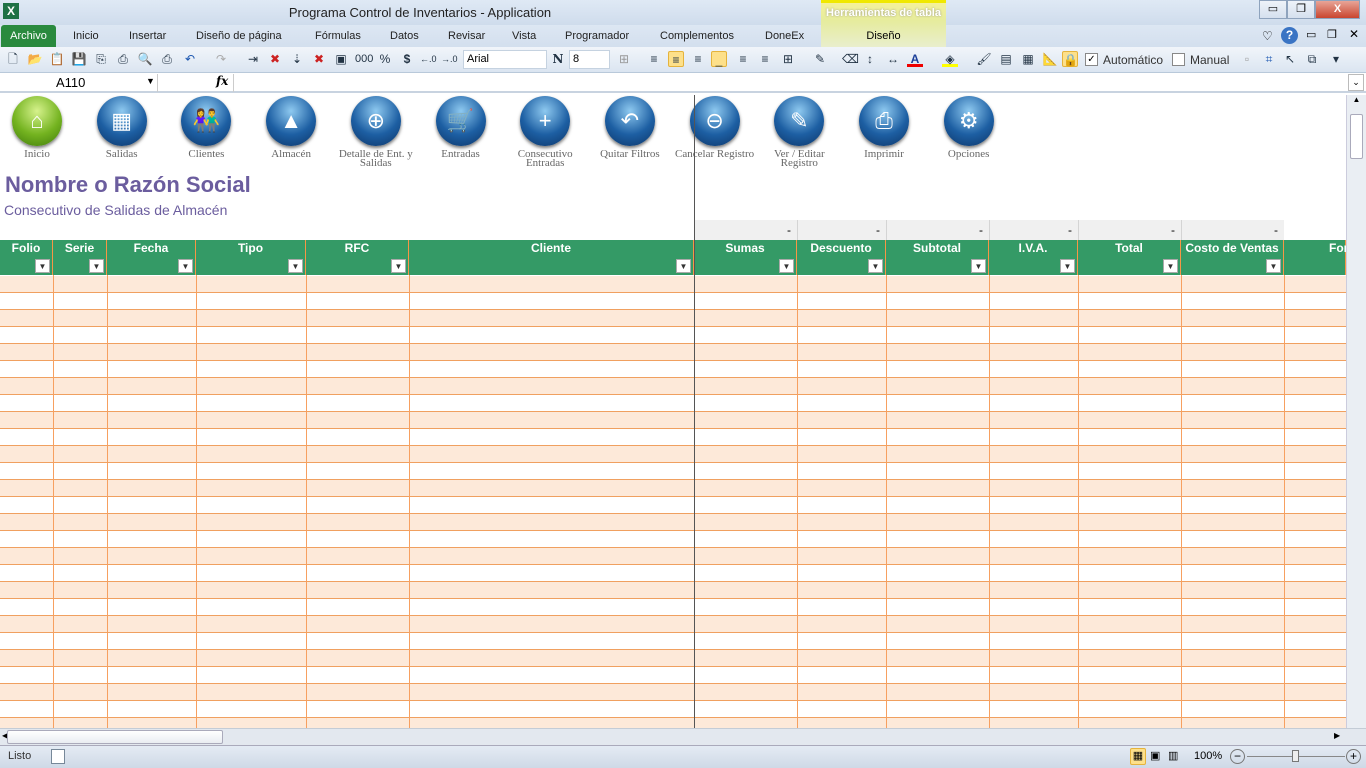 Image resolution: width=1366 pixels, height=768 pixels. I want to click on home-icon: ⌂, so click(37, 121).